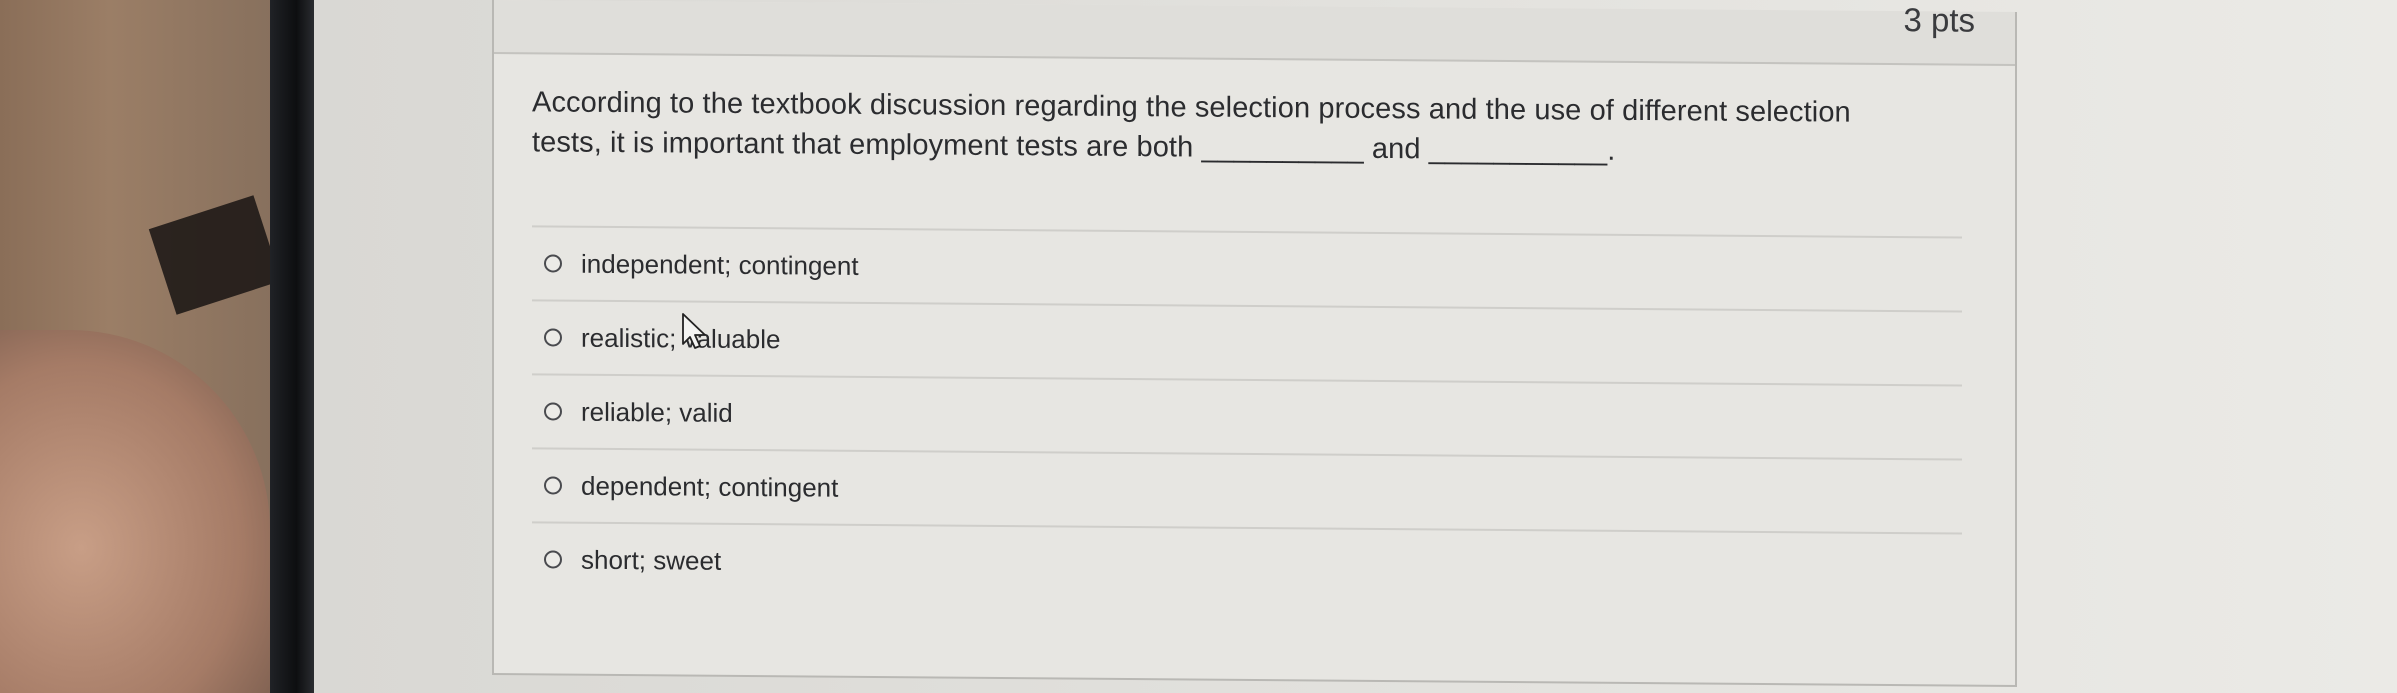 The image size is (2397, 693). I want to click on answer-option-independent-contingent: independent; contingent, so click(1247, 268).